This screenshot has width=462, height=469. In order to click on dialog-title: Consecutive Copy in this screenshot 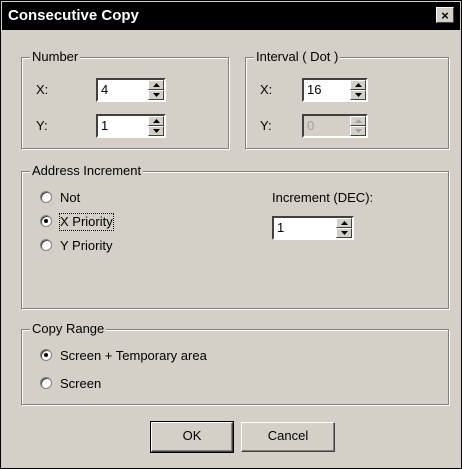, I will do `click(73, 15)`.